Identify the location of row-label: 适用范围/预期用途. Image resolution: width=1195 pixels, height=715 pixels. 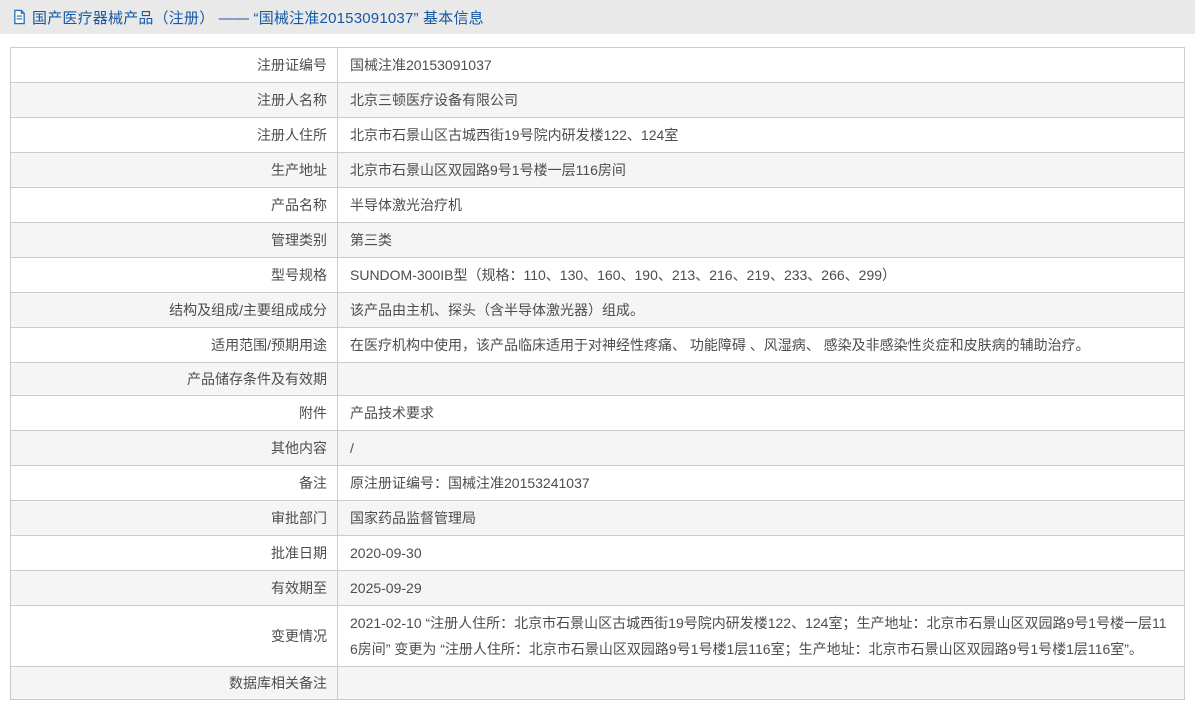
(174, 345).